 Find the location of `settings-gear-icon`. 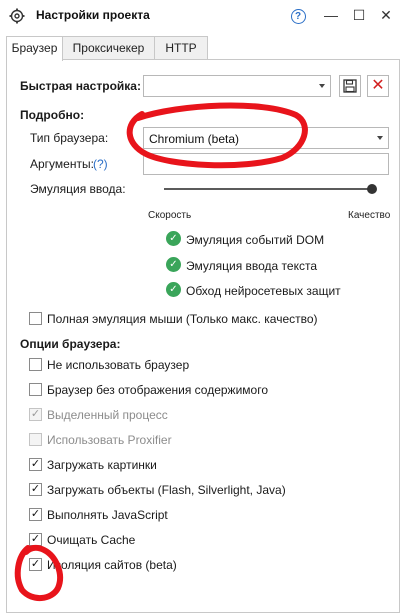

settings-gear-icon is located at coordinates (17, 17).